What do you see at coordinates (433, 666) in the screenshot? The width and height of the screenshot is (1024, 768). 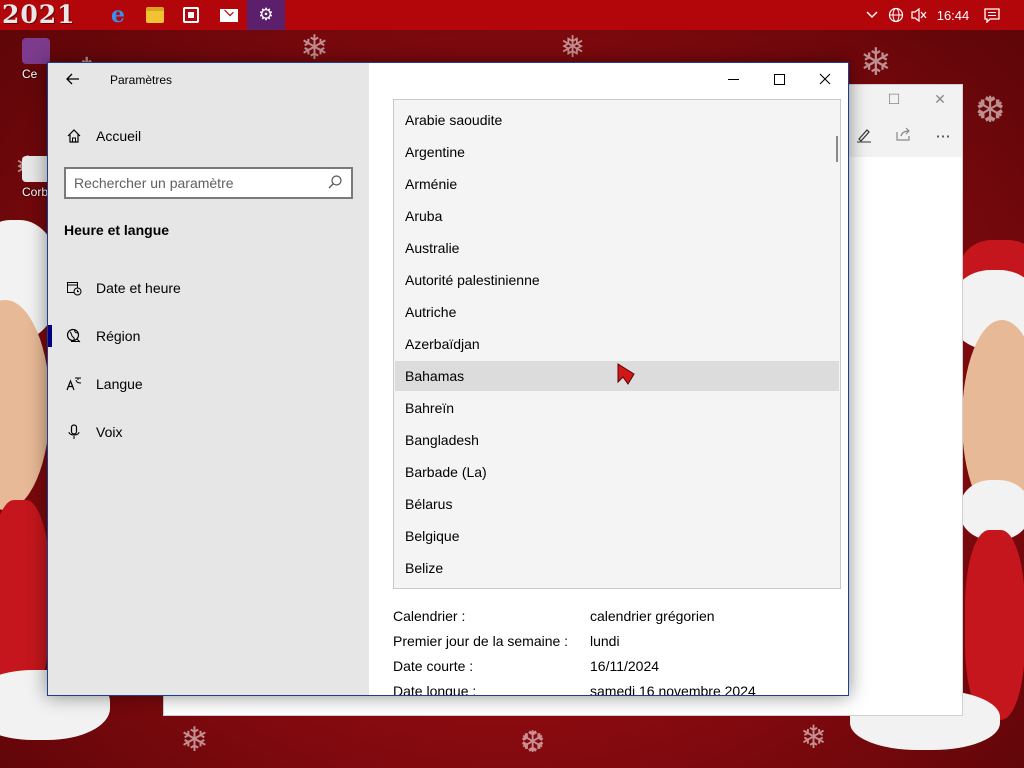 I see `format-label: Date courte :` at bounding box center [433, 666].